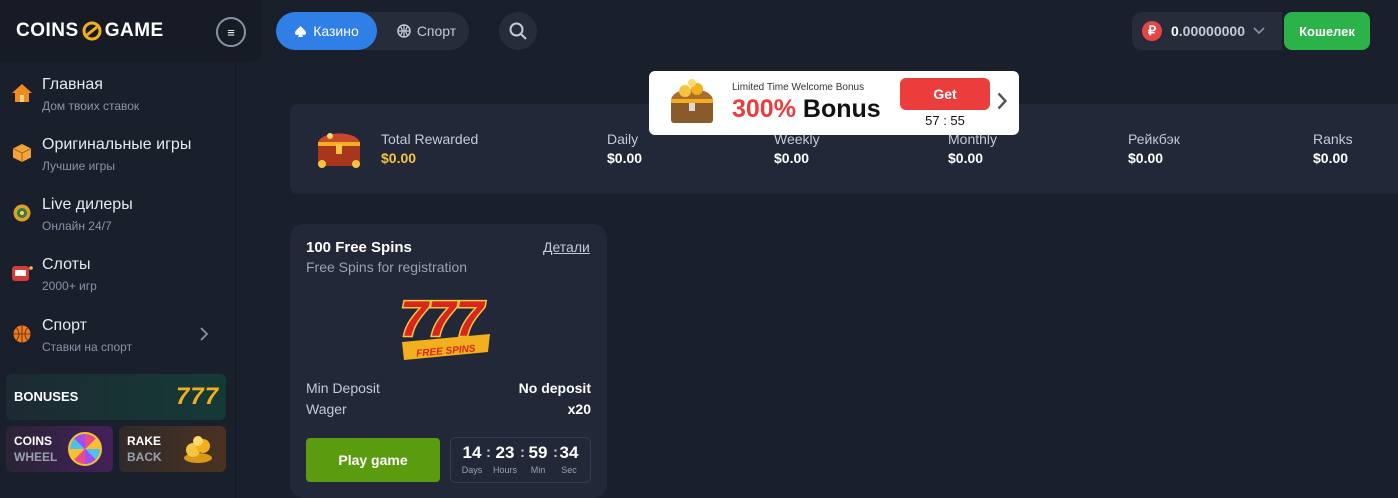  I want to click on balance-amount: 0.00000000, so click(1208, 31).